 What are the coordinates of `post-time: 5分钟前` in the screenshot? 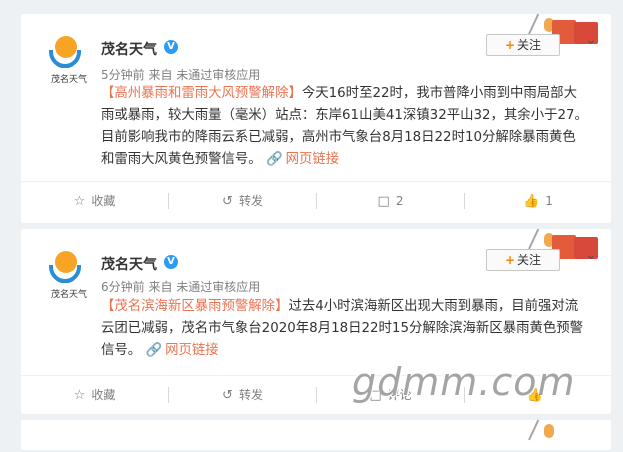 It's located at (123, 75).